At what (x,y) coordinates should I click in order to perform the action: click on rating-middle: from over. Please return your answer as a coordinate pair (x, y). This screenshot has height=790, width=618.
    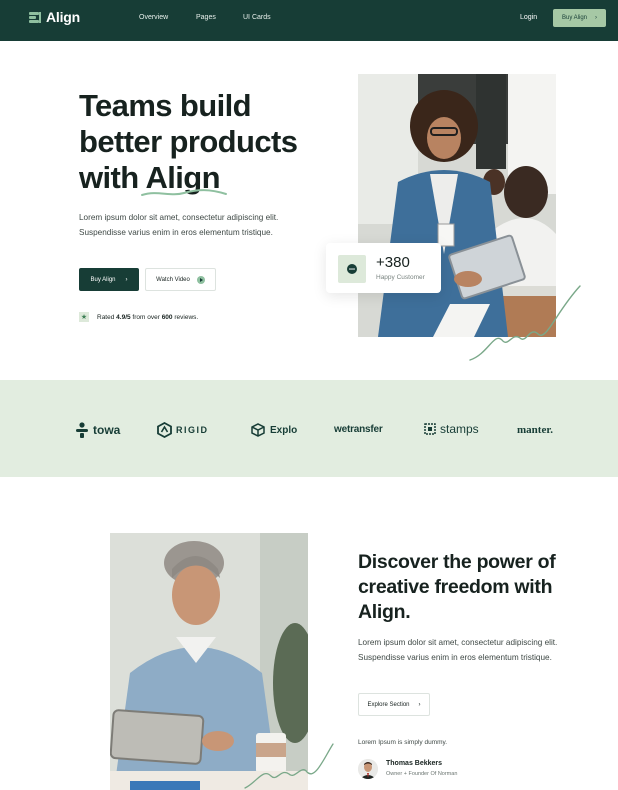
    Looking at the image, I should click on (146, 317).